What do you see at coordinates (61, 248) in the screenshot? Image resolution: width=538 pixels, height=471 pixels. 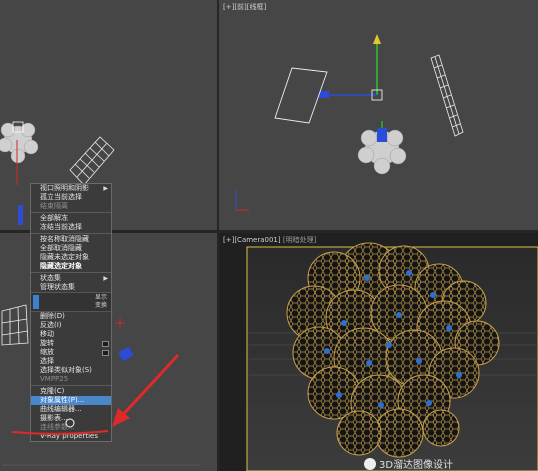 I see `menu-item-label: 全部取消隐藏` at bounding box center [61, 248].